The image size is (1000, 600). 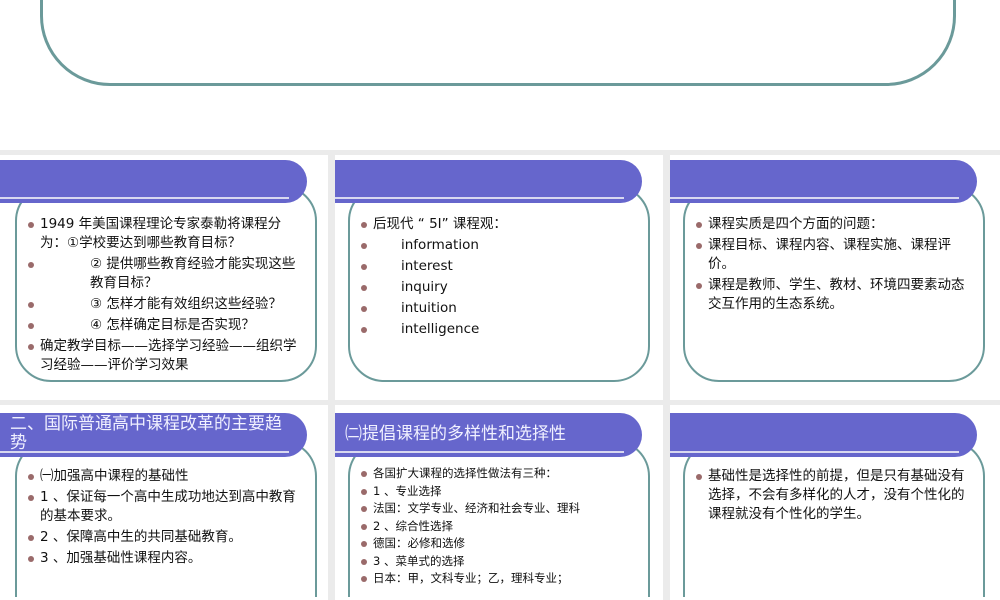 I want to click on list-item: 1 、保证每一个高中生成功地达到高中教育的基本要求。, so click(x=167, y=507).